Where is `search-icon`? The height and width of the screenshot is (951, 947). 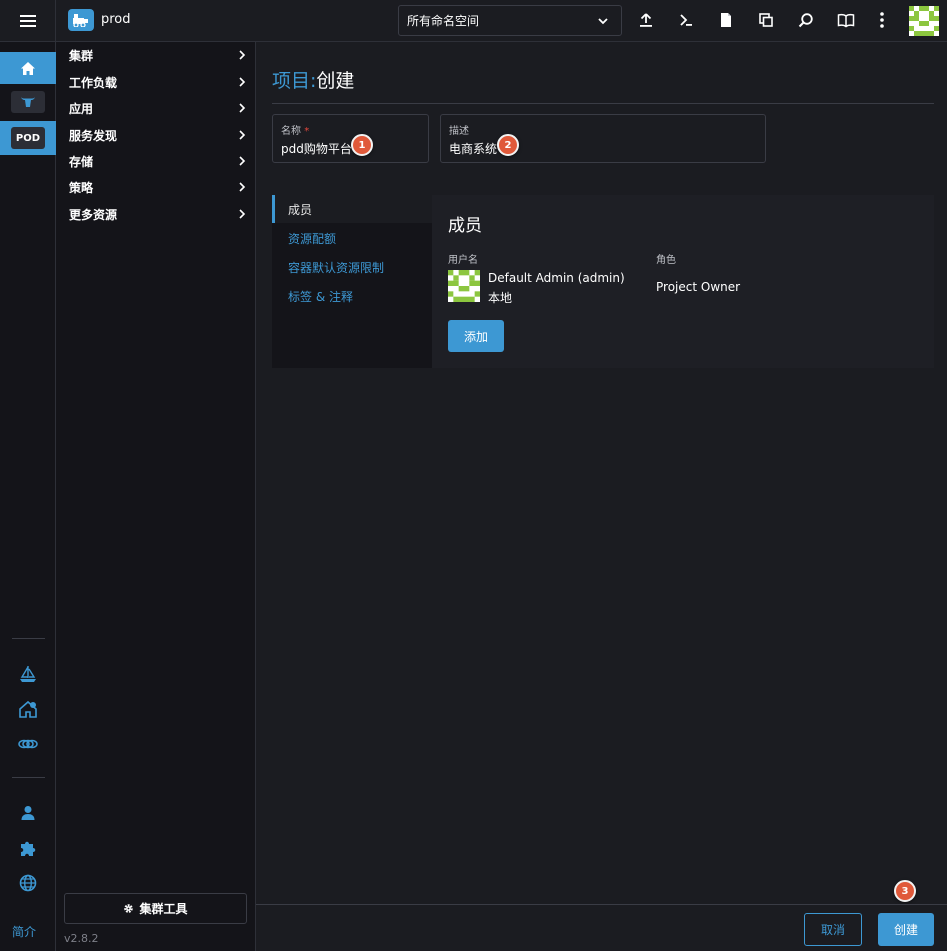 search-icon is located at coordinates (805, 20).